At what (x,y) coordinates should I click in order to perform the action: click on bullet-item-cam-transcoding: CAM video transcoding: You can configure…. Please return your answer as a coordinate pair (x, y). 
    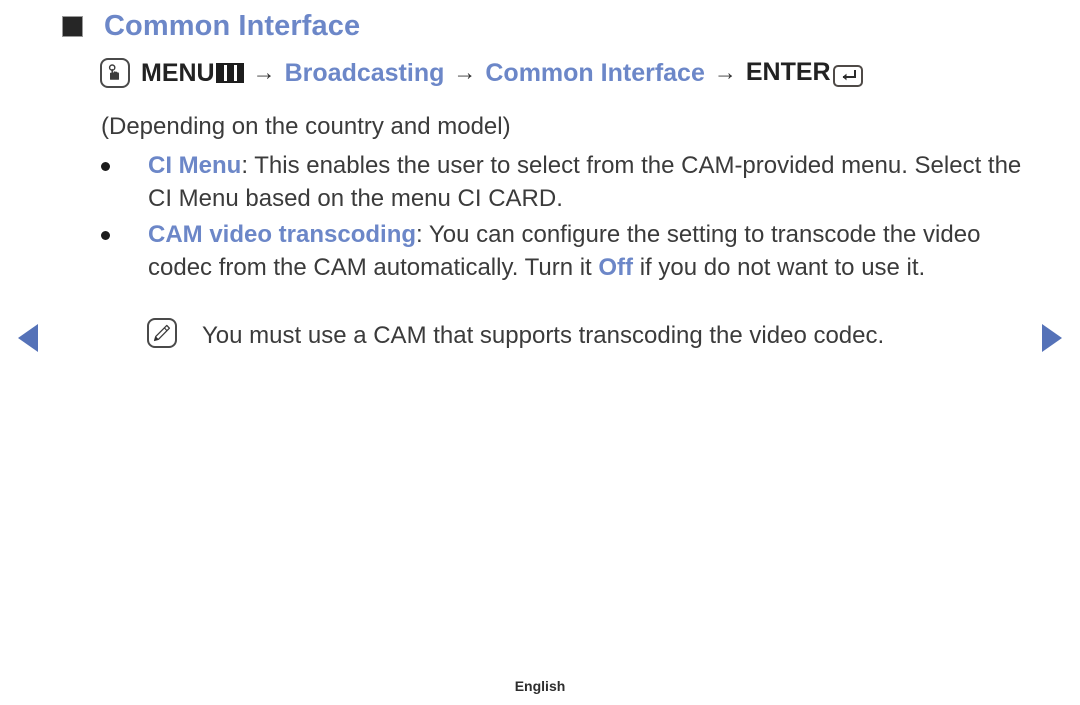
    Looking at the image, I should click on (588, 251).